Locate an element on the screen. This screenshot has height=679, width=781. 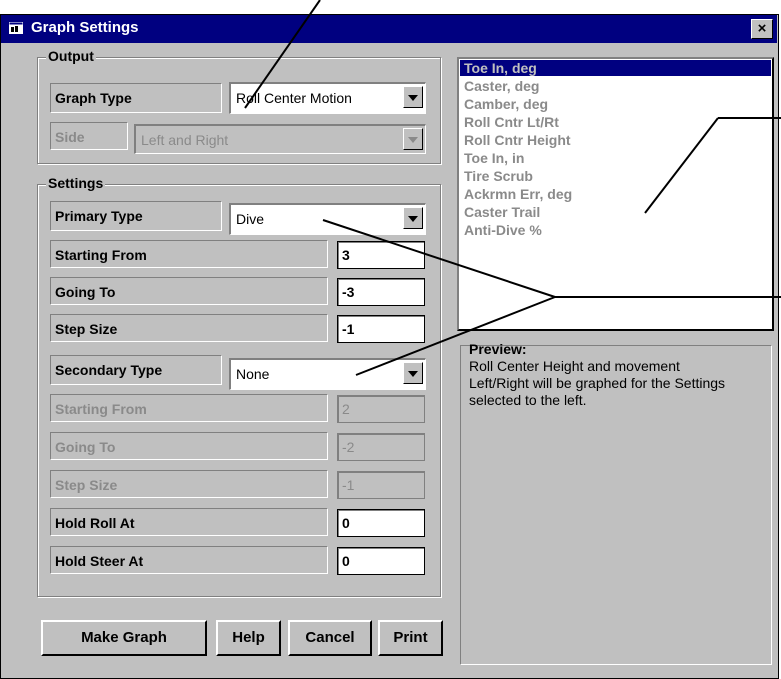
callout-line-primary is located at coordinates (439, 258).